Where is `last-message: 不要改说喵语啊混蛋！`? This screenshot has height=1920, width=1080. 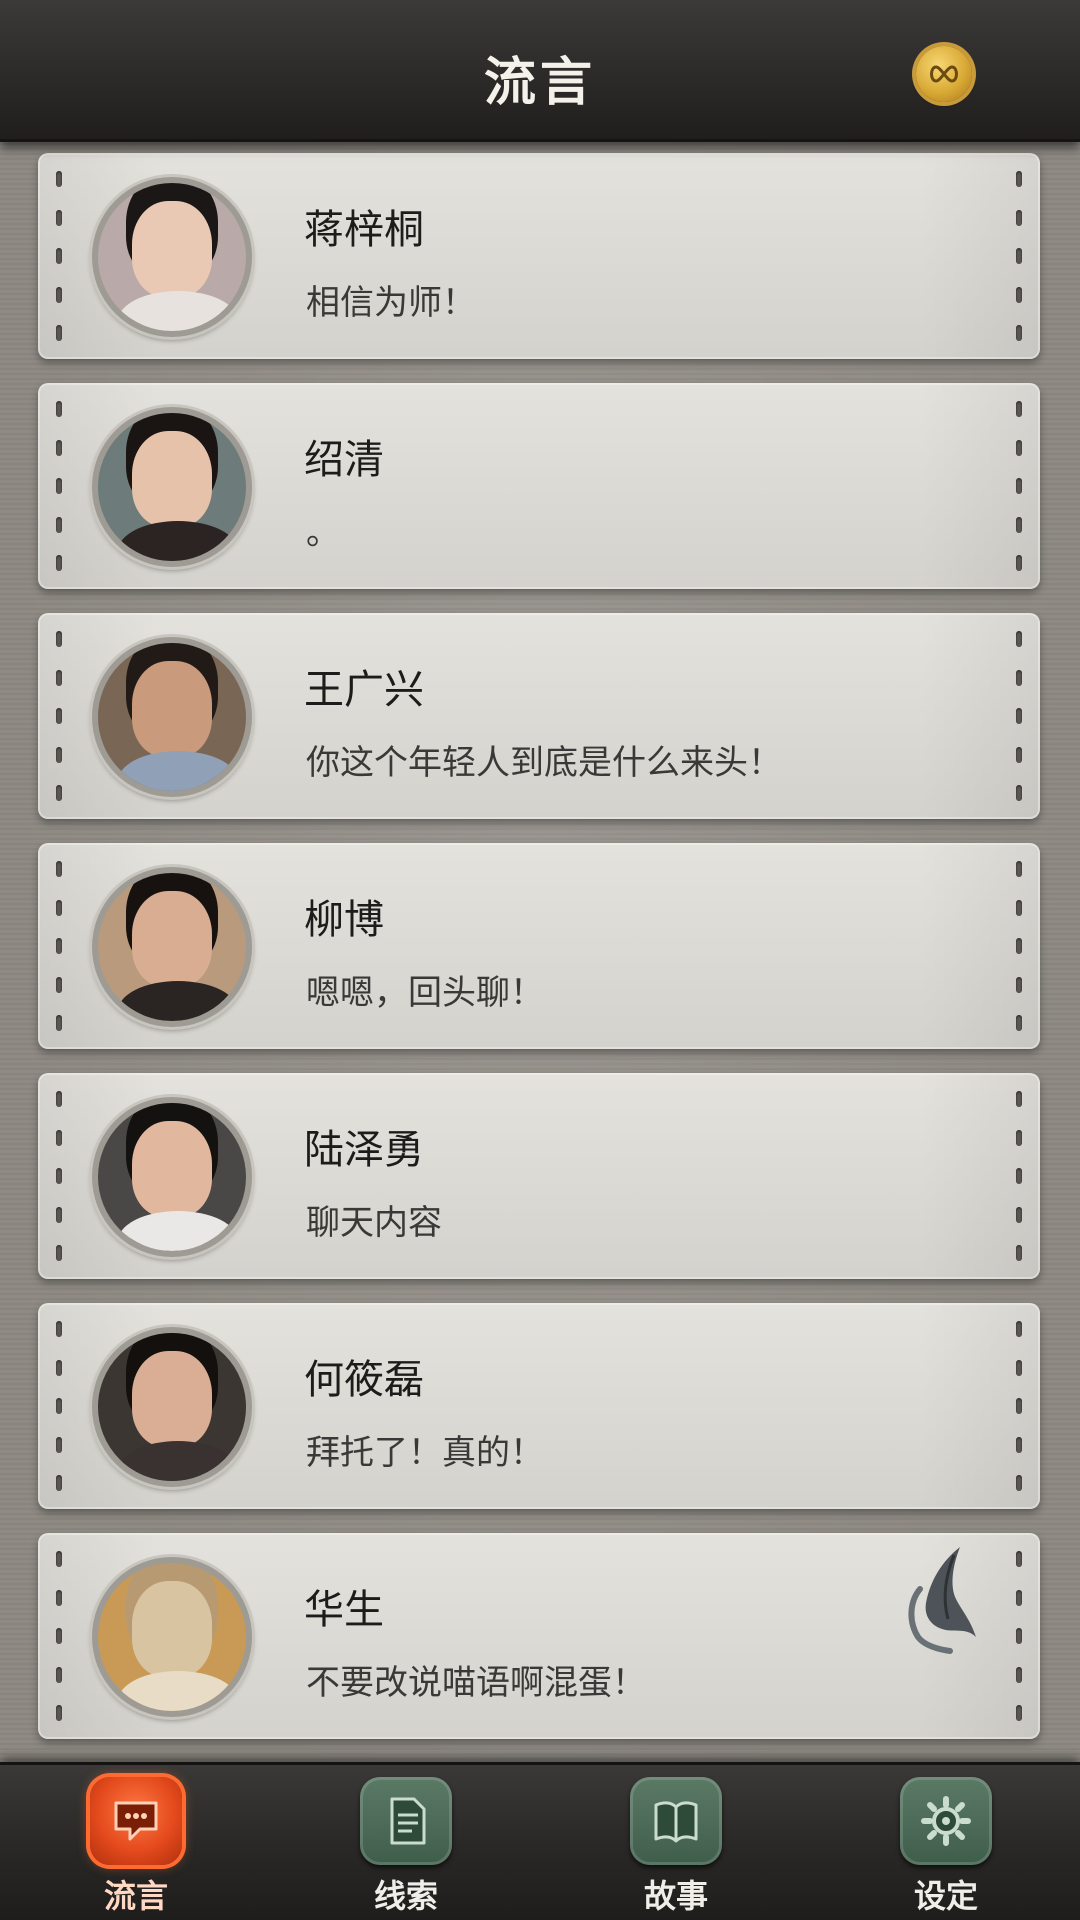
last-message: 不要改说喵语啊混蛋！ is located at coordinates (476, 1683).